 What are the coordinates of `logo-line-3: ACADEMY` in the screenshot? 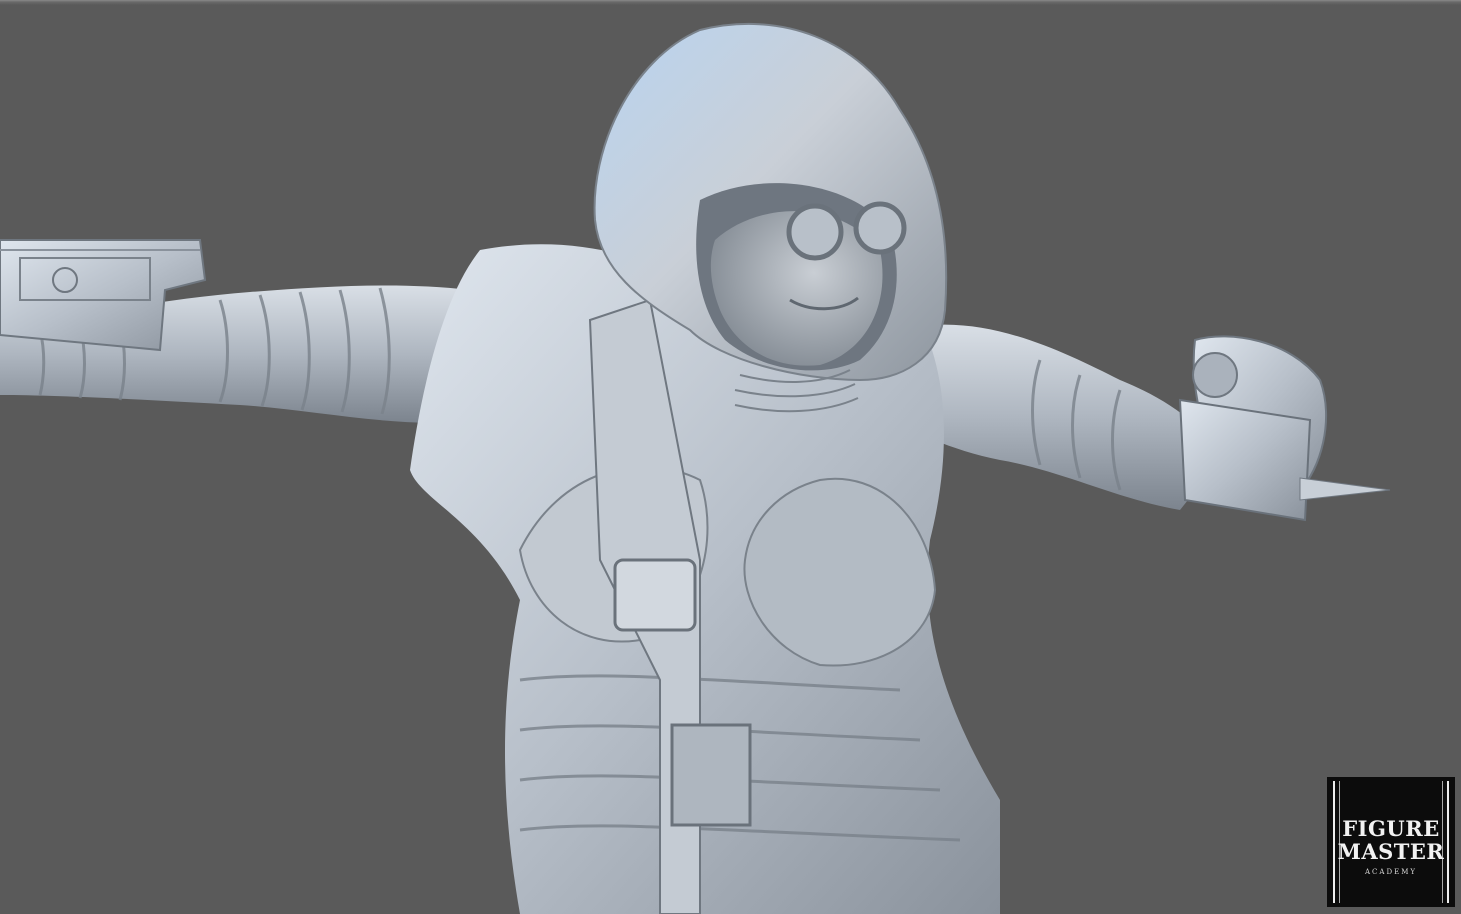 It's located at (1391, 872).